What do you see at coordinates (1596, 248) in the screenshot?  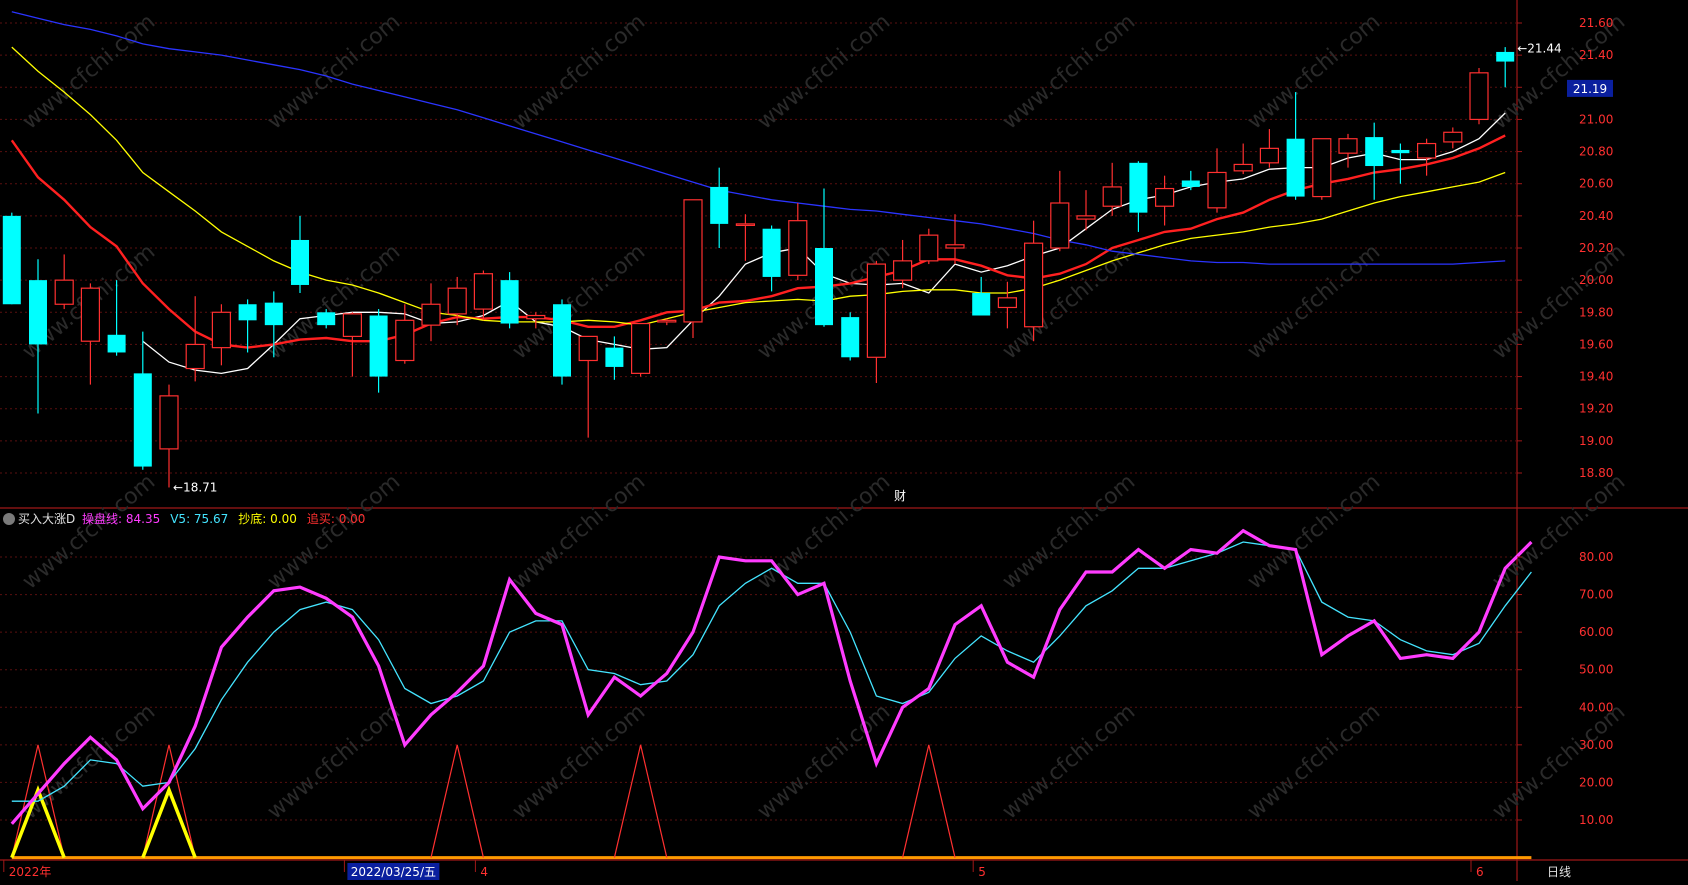 I see `price-tick-label: 20.20` at bounding box center [1596, 248].